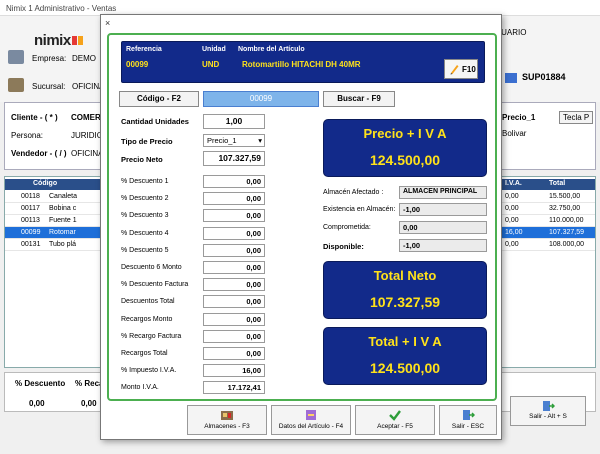 This screenshot has width=600, height=454. I want to click on precio-iva-value: 124.500,00, so click(405, 160).